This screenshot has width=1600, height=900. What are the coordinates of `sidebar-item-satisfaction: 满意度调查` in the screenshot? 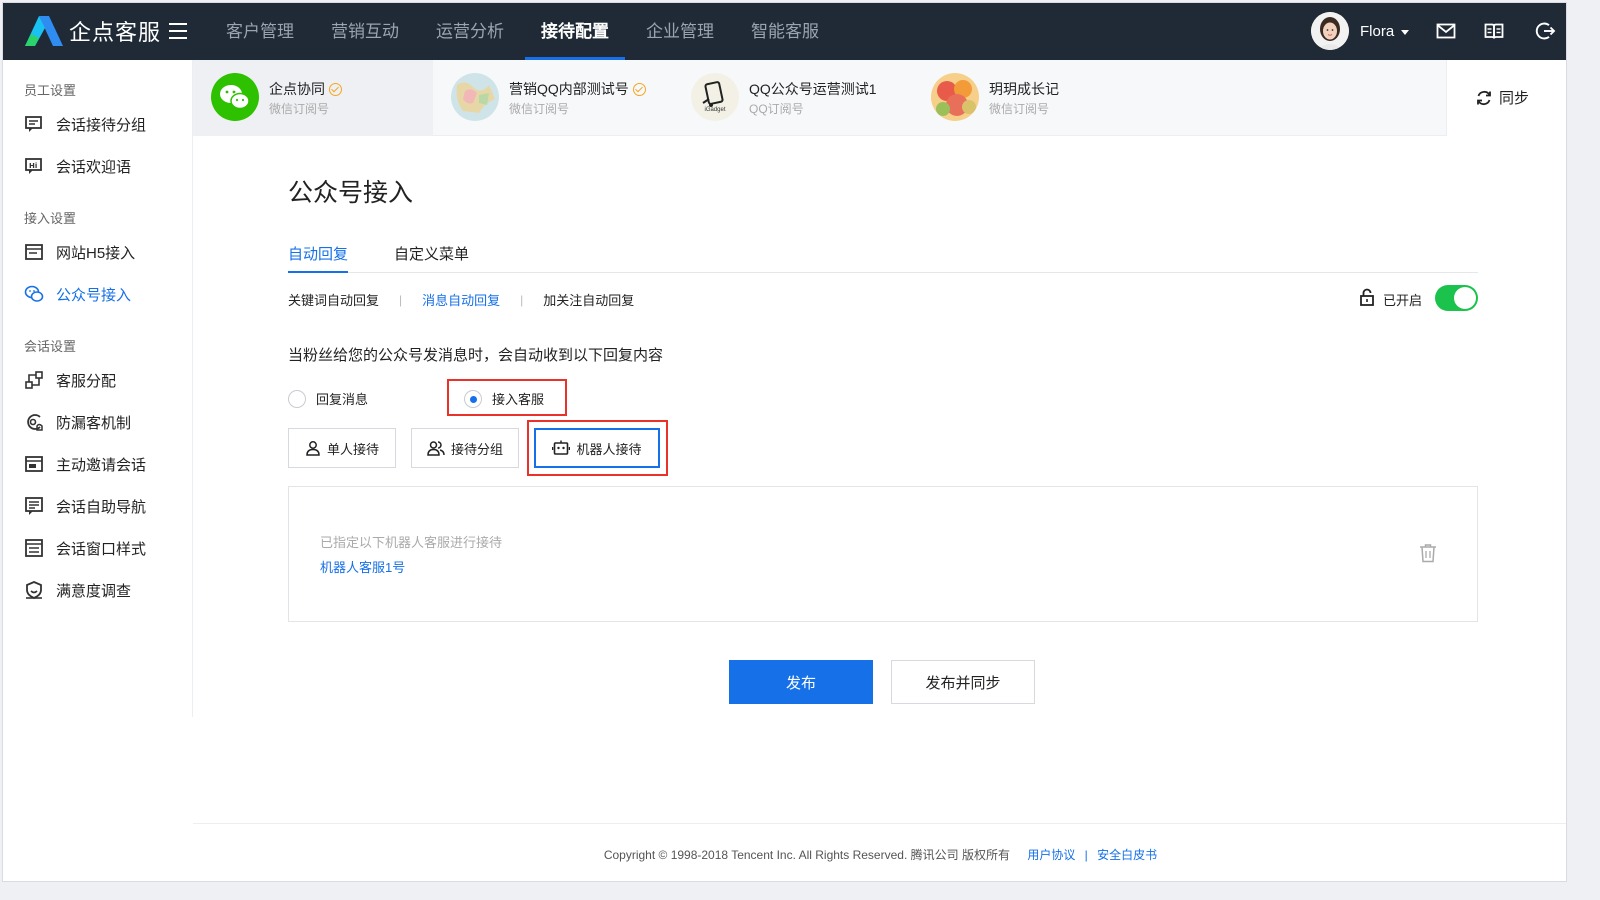 It's located at (77, 590).